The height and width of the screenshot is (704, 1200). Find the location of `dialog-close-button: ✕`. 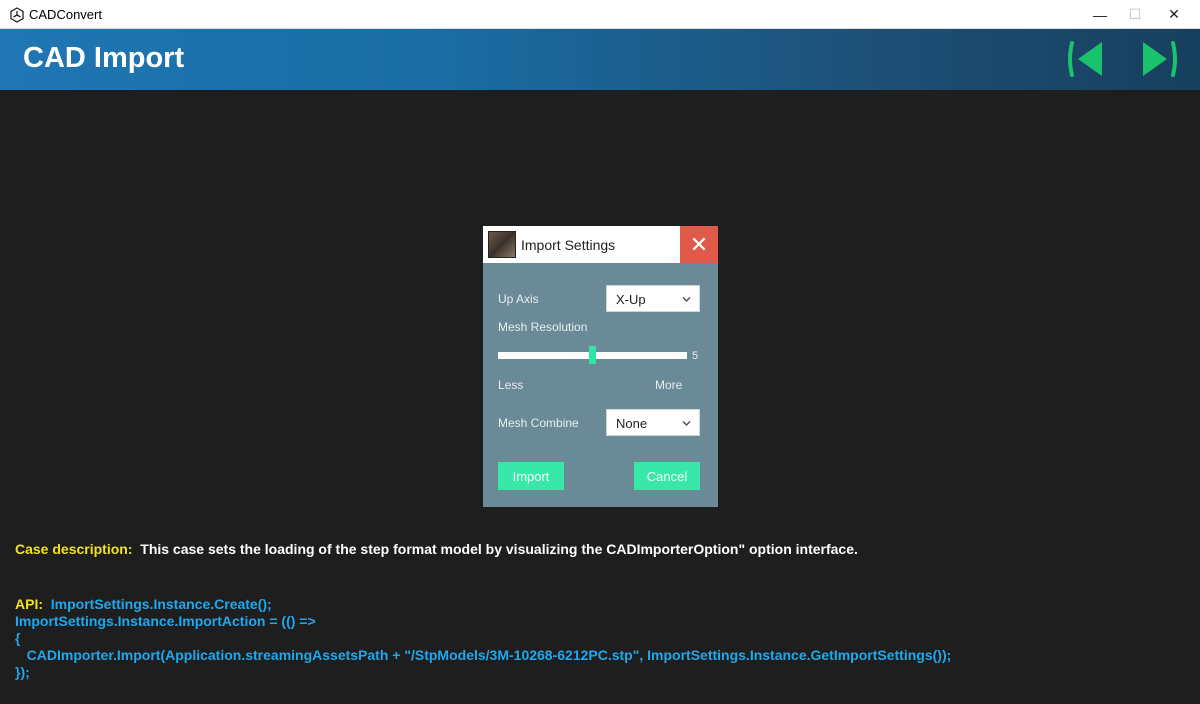

dialog-close-button: ✕ is located at coordinates (699, 244).